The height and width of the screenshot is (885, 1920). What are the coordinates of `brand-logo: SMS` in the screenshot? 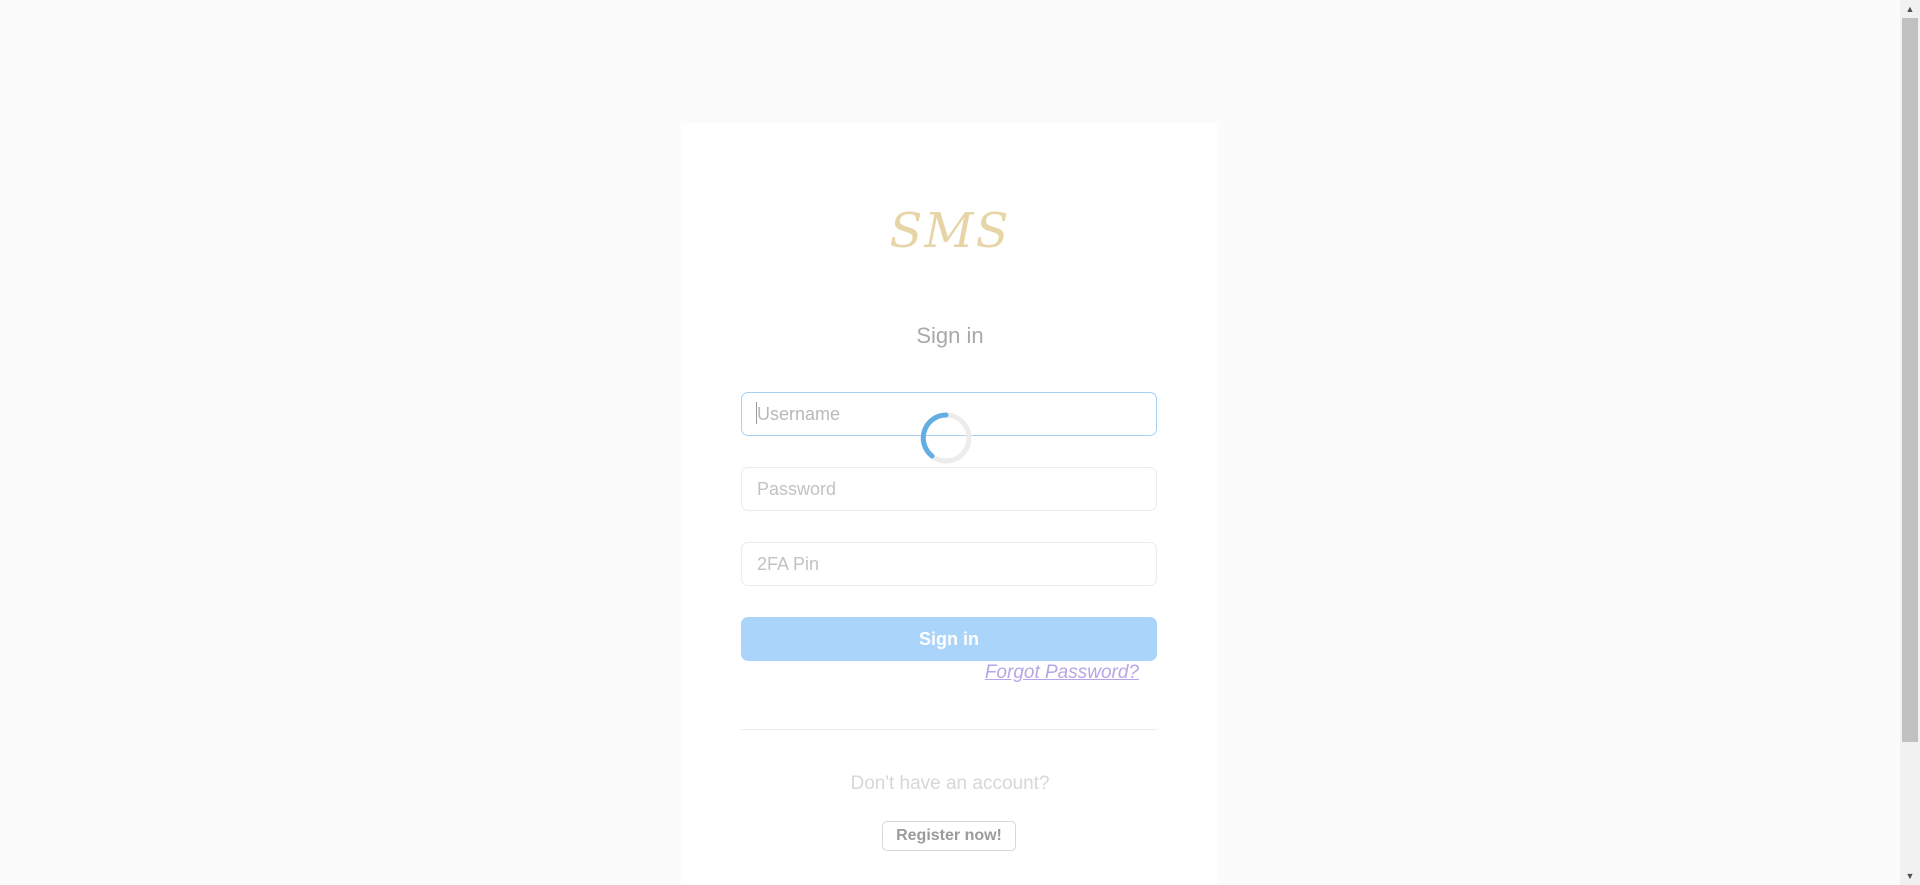 It's located at (950, 231).